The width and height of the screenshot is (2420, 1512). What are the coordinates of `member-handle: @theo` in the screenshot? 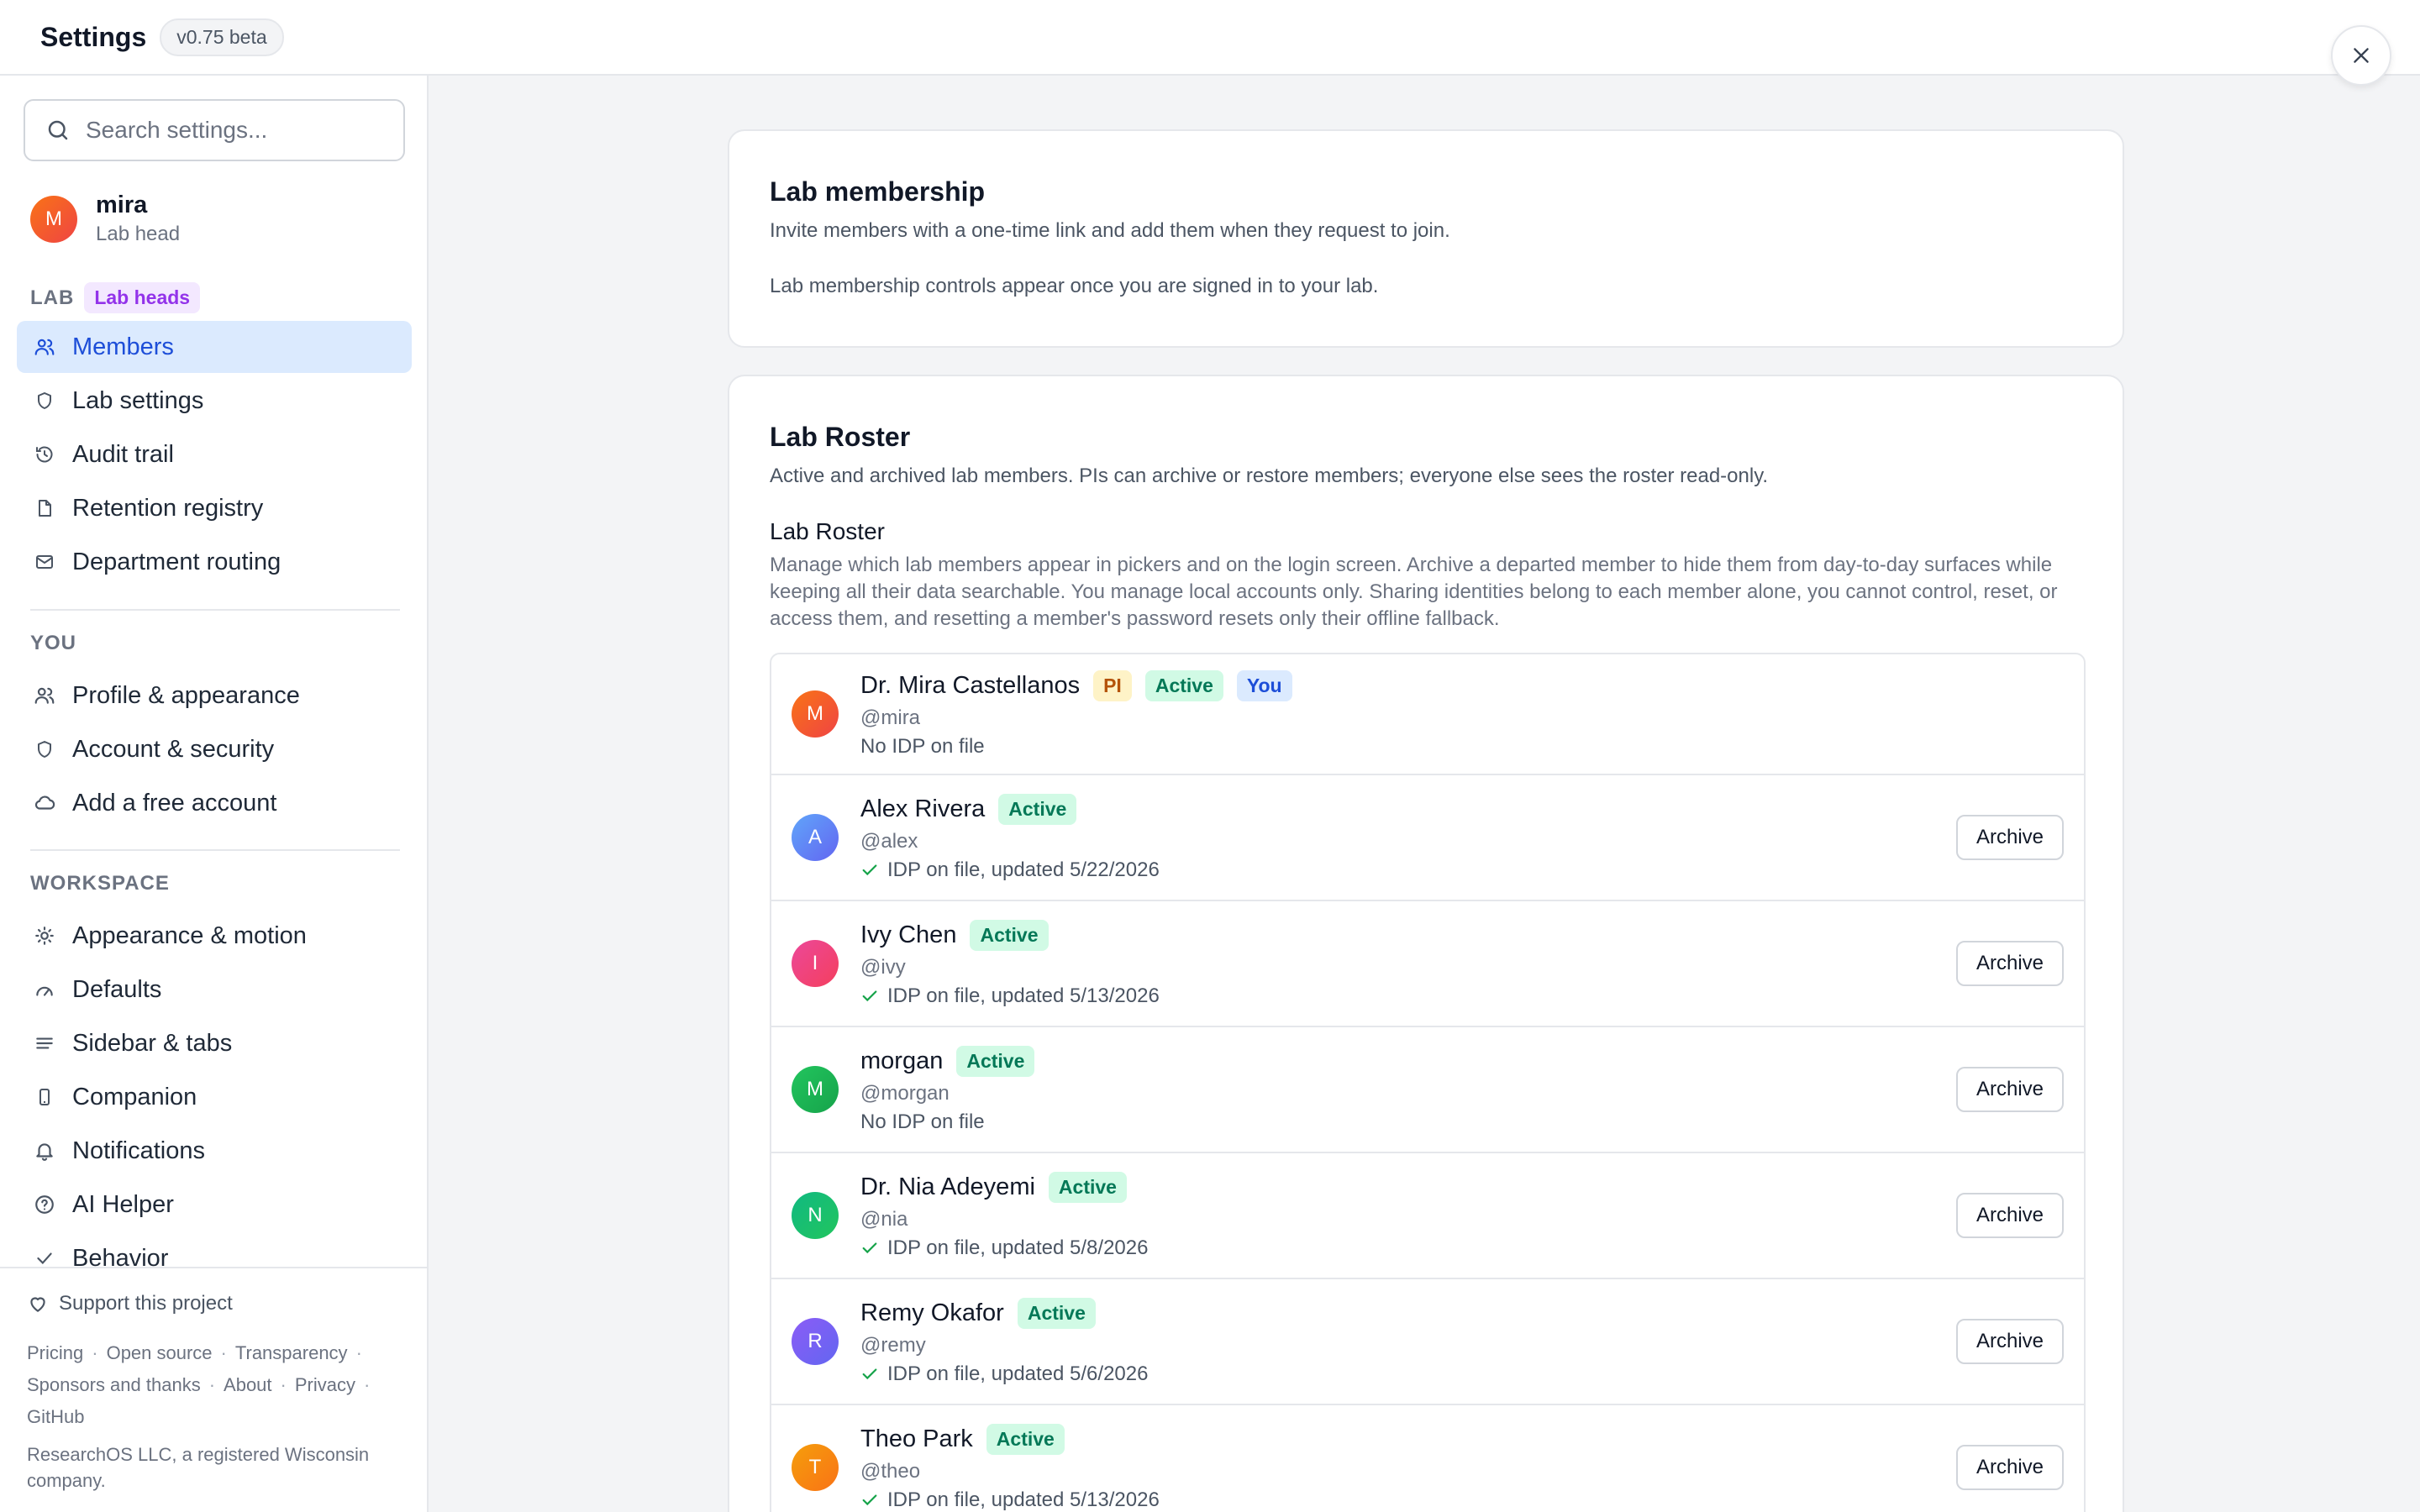 It's located at (891, 1471).